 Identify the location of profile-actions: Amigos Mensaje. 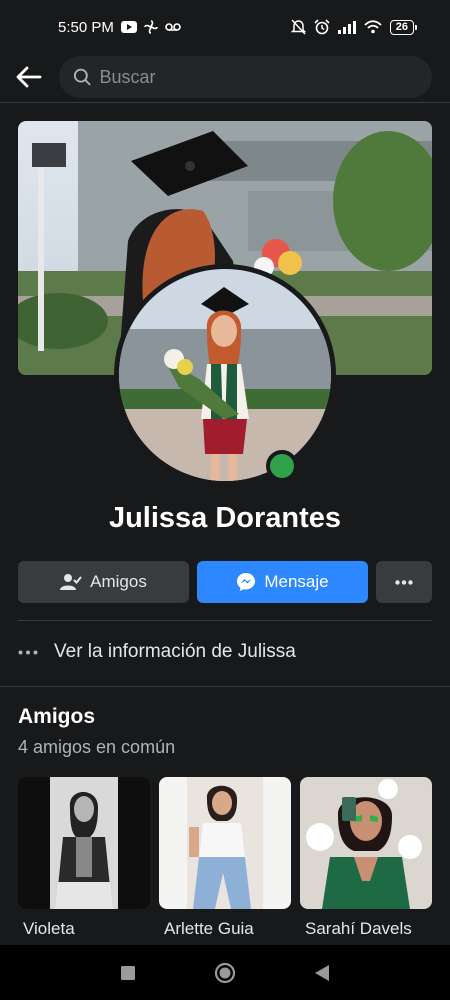
(225, 582).